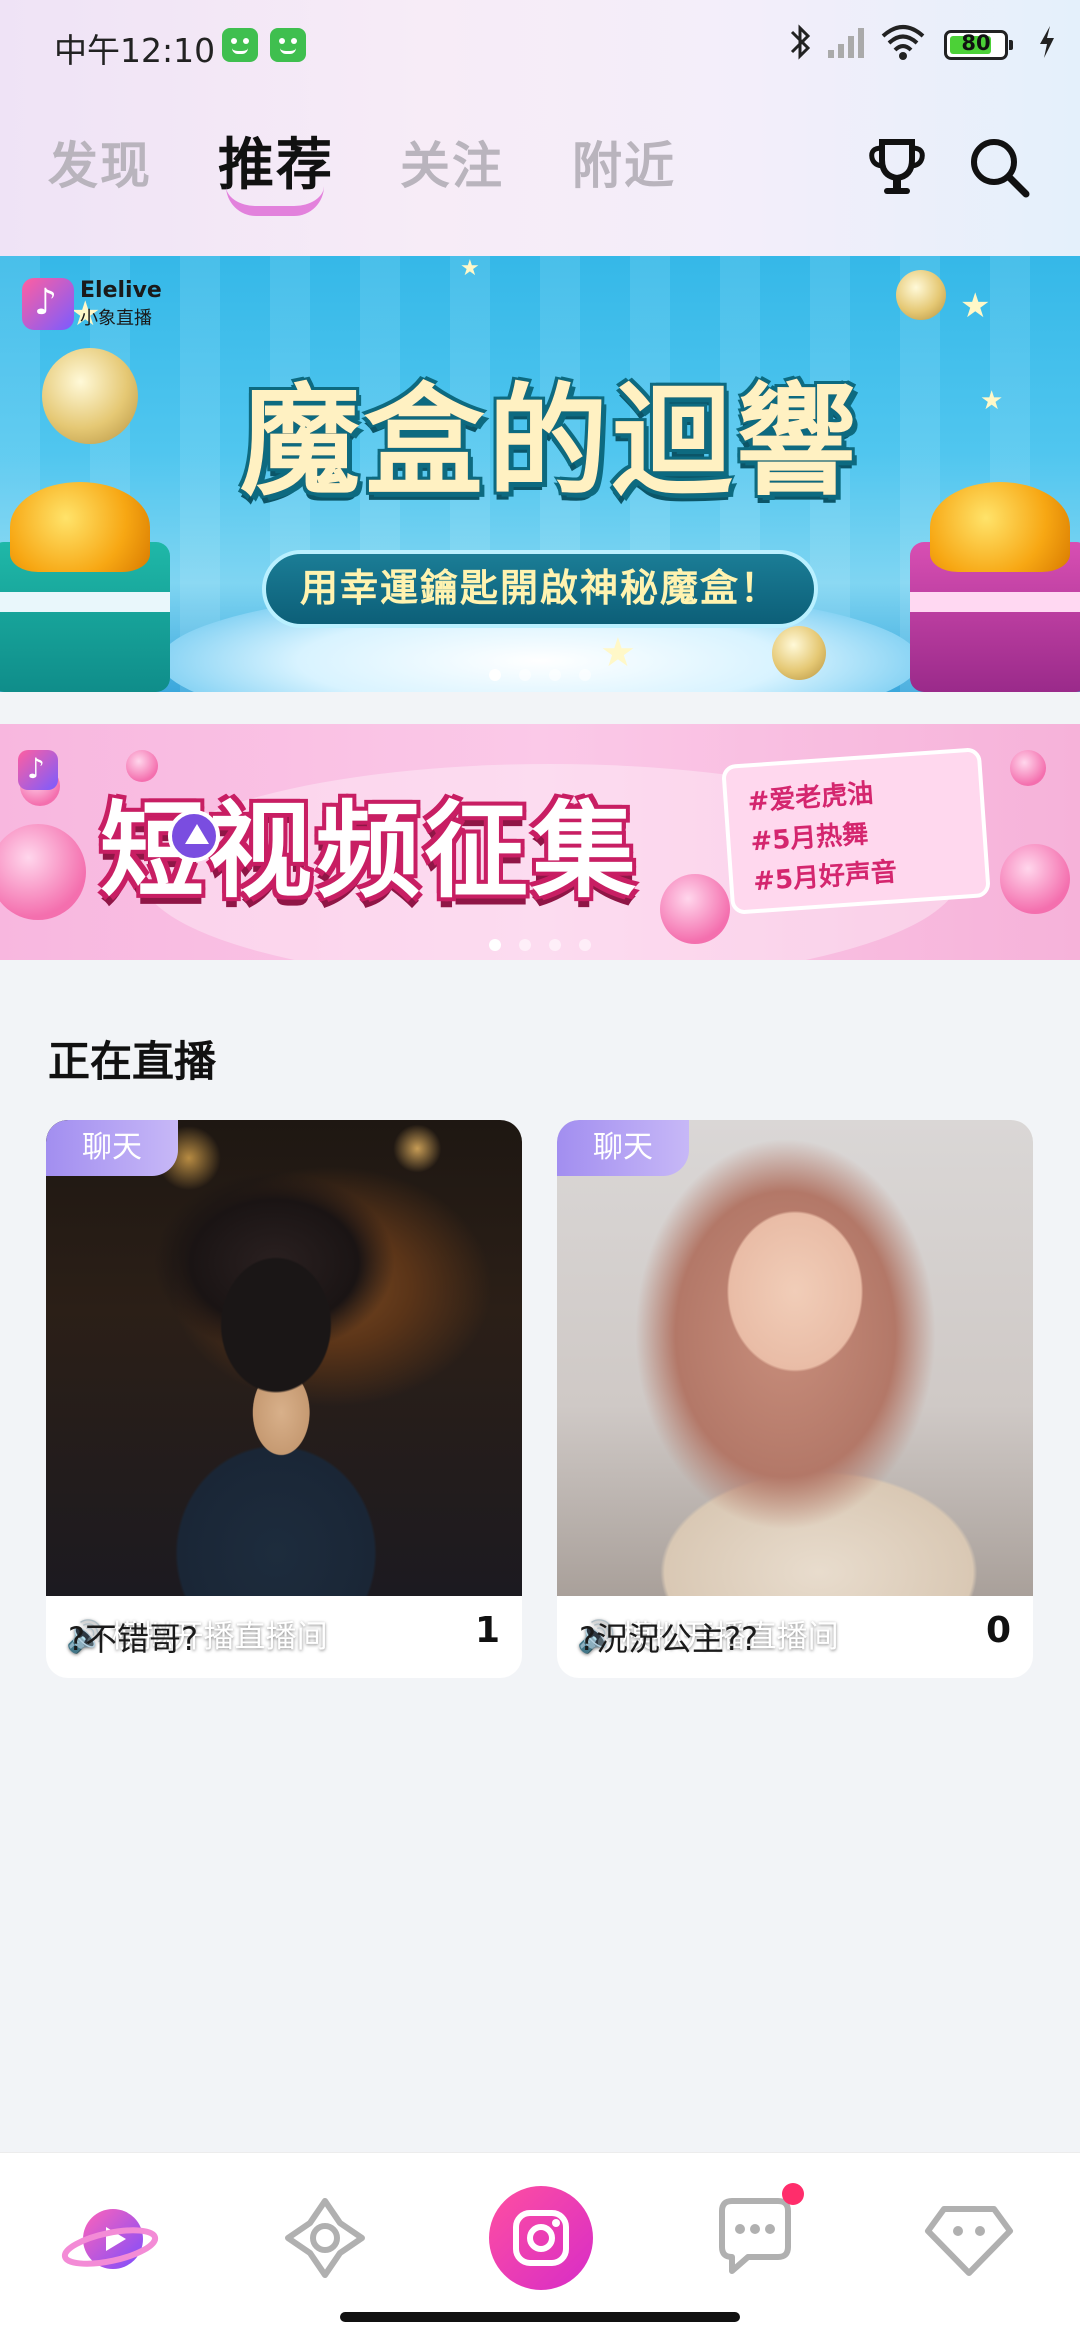  I want to click on live-room-card: 聊天 🔊 模拟开播直播间 ?況況公主?? 0, so click(795, 1399).